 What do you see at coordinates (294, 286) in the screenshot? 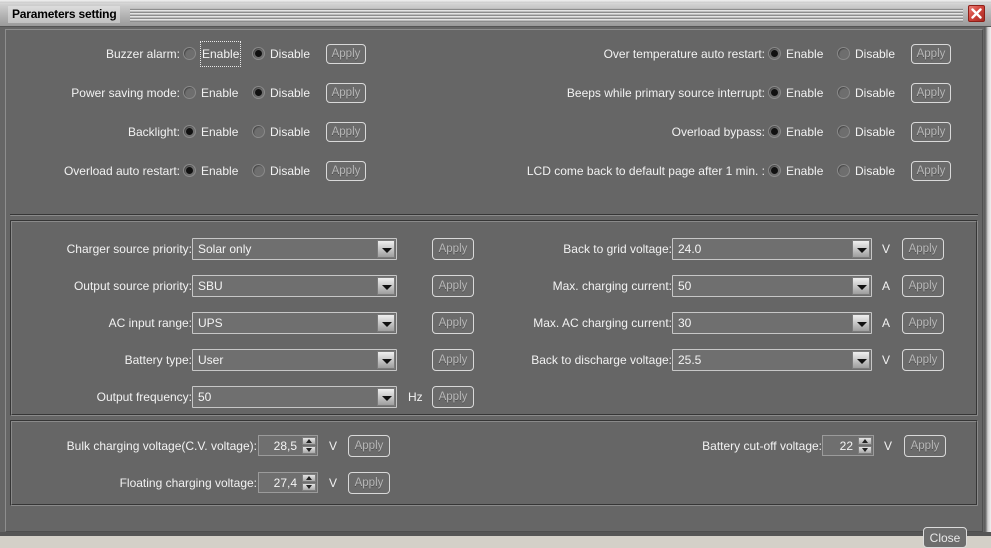
I see `output-source-priority-select: SBU` at bounding box center [294, 286].